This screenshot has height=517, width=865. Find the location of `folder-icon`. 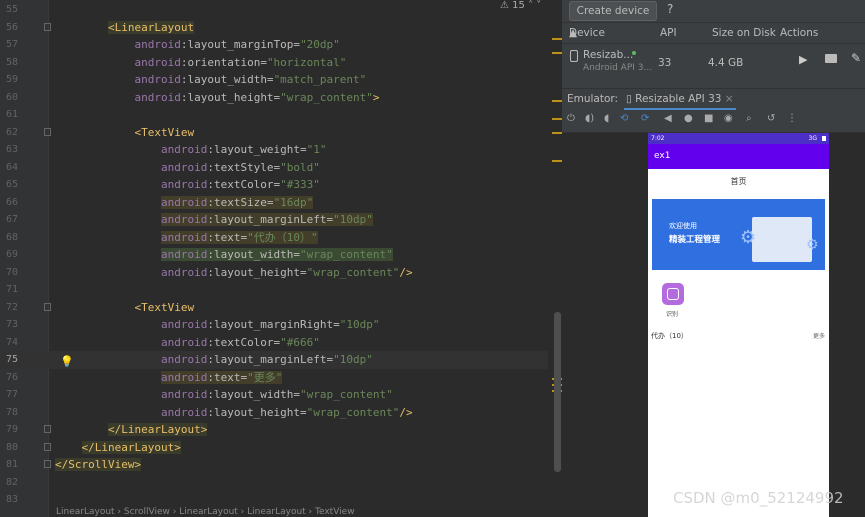

folder-icon is located at coordinates (831, 58).